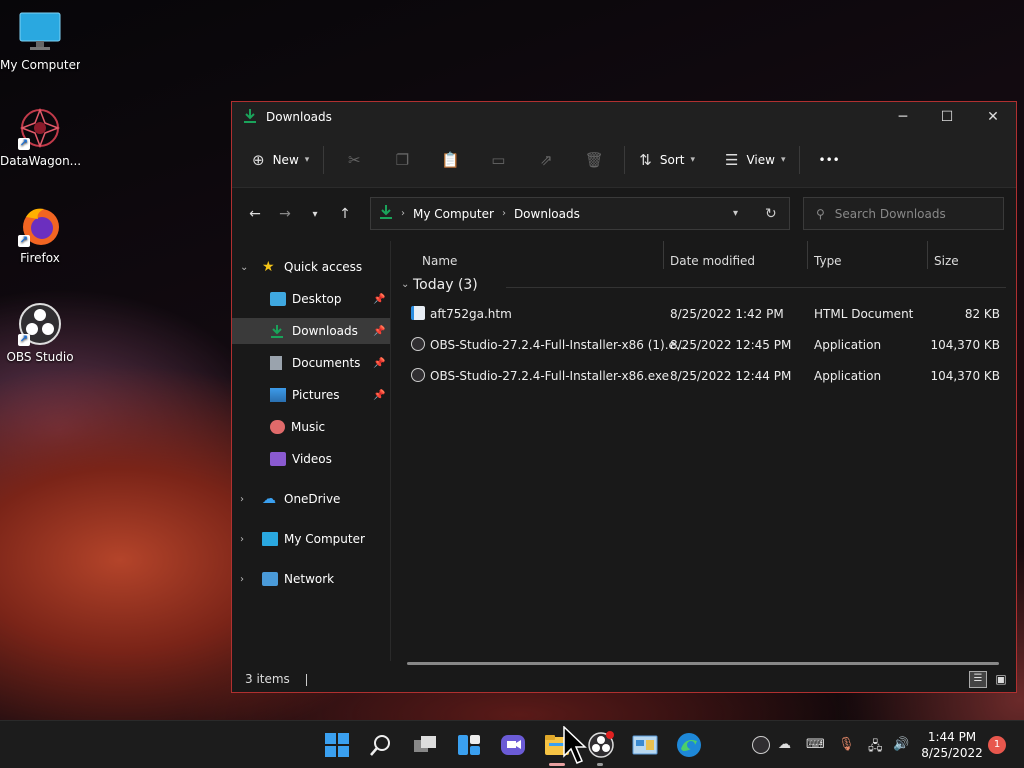 This screenshot has height=768, width=1024. I want to click on new-button: ⊕ New ▾, so click(280, 160).